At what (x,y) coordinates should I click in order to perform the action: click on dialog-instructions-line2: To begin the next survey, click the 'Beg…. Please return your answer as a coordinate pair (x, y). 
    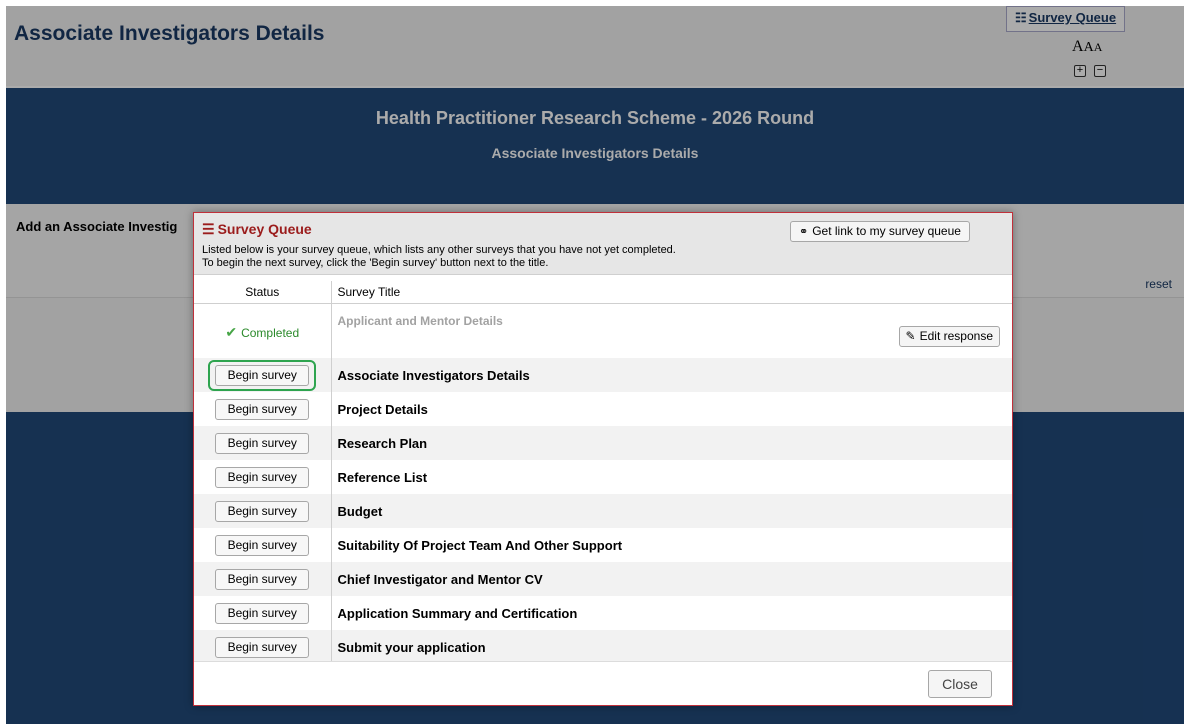
    Looking at the image, I should click on (375, 263).